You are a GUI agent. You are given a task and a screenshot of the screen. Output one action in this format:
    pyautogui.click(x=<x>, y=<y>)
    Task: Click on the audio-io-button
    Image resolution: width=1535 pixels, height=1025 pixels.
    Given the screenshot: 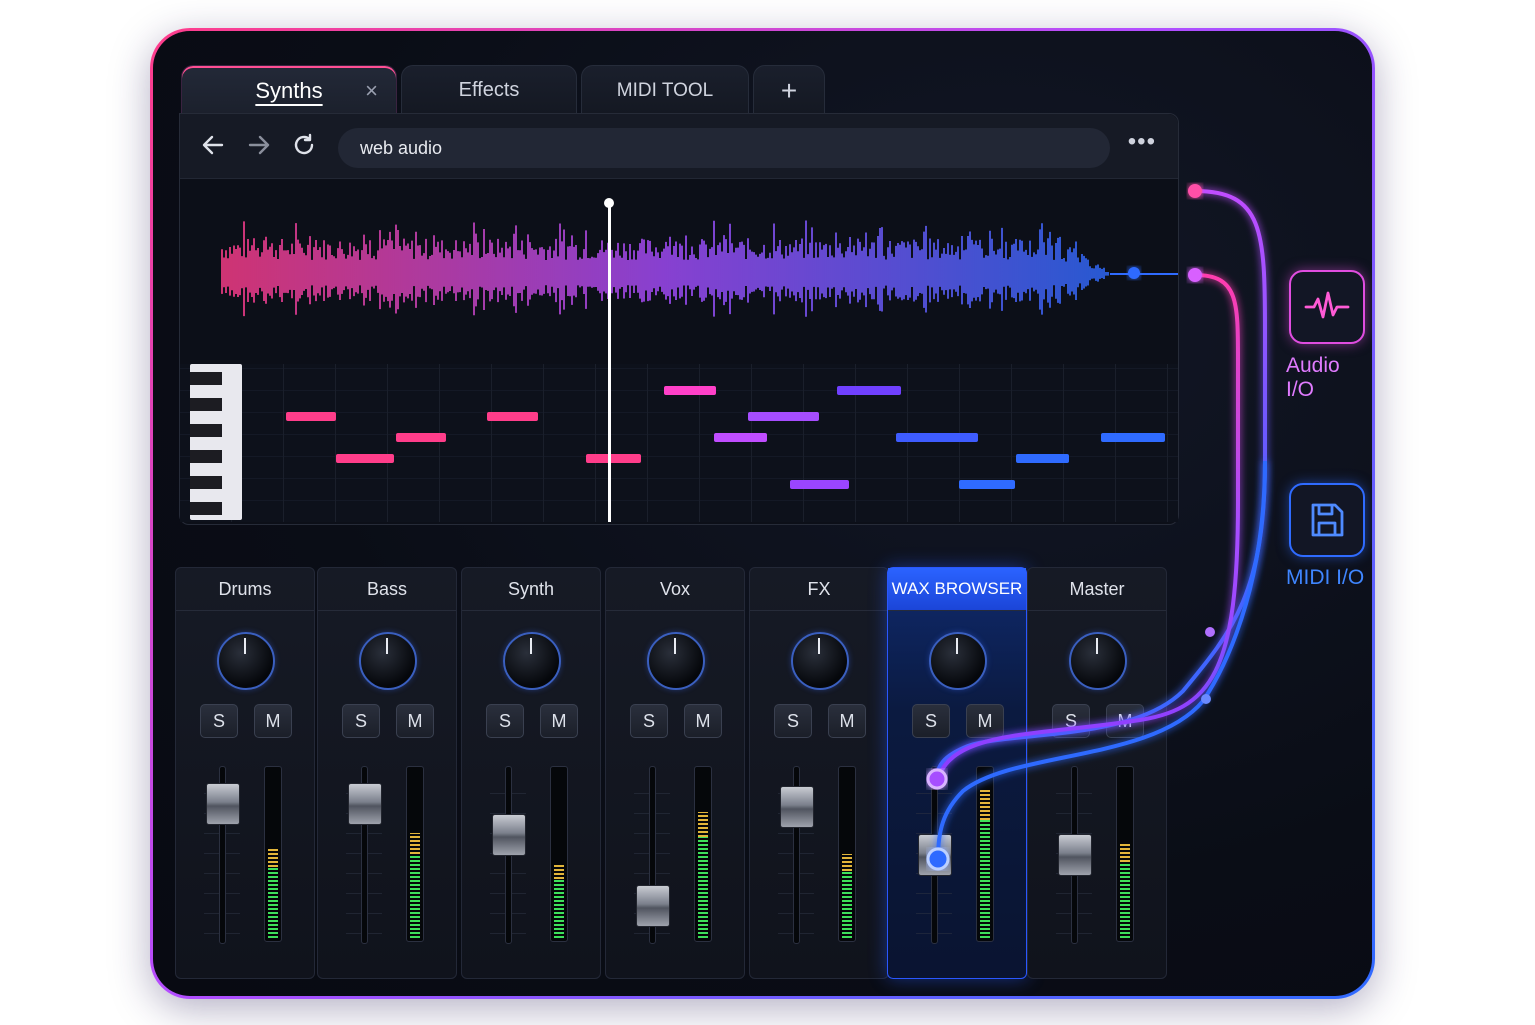 What is the action you would take?
    pyautogui.click(x=1327, y=307)
    